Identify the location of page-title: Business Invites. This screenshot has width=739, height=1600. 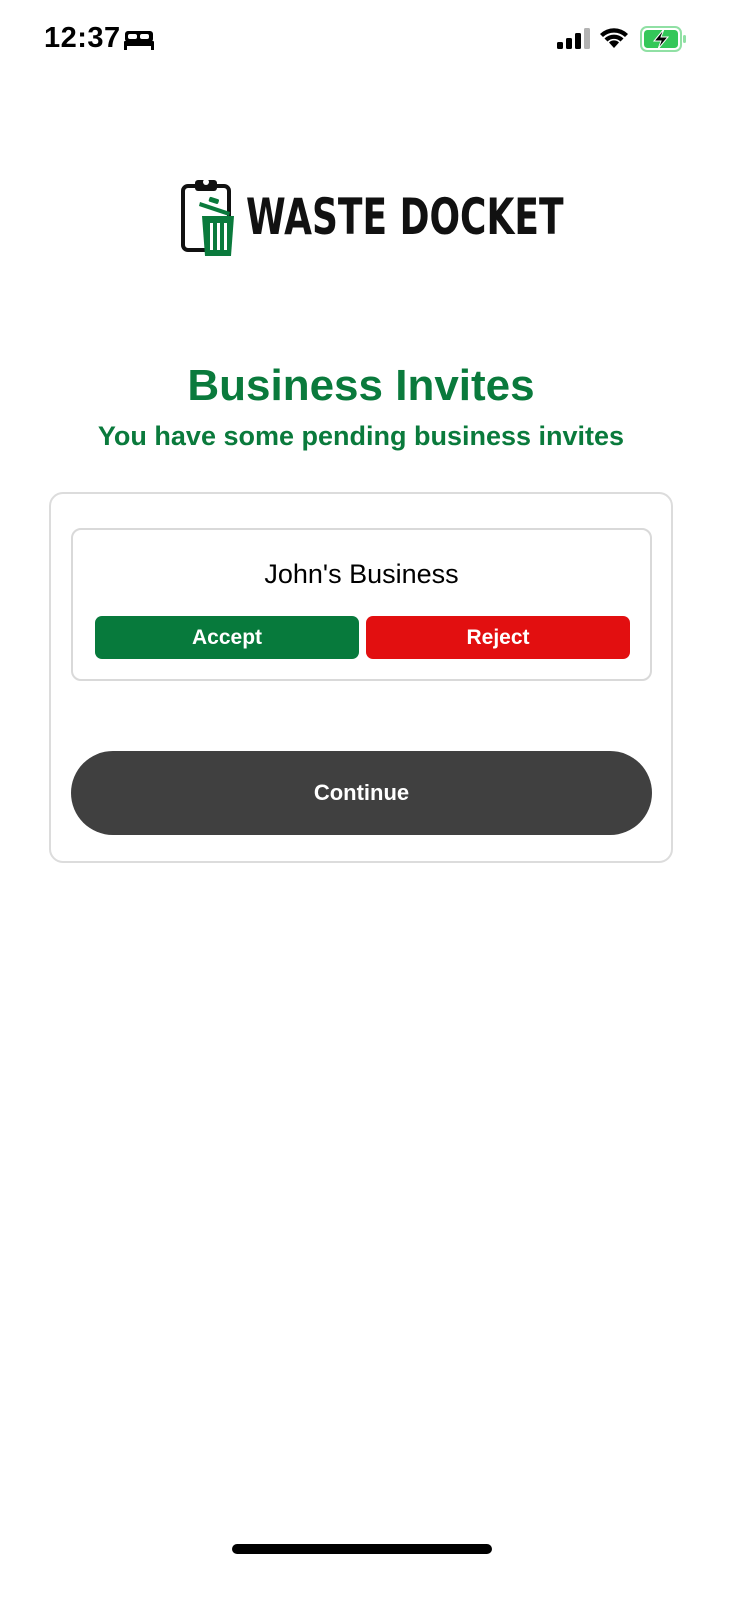
(361, 385).